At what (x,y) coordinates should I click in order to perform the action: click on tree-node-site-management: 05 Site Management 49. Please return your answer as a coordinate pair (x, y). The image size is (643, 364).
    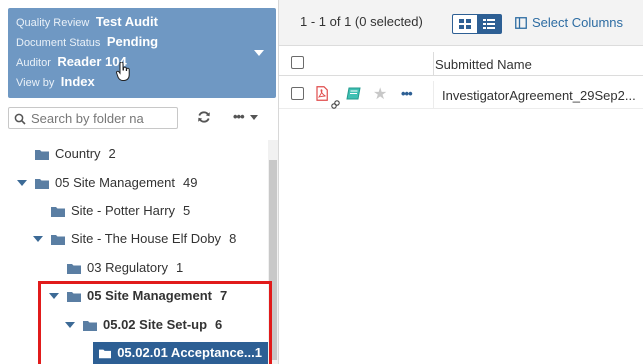
    Looking at the image, I should click on (107, 183).